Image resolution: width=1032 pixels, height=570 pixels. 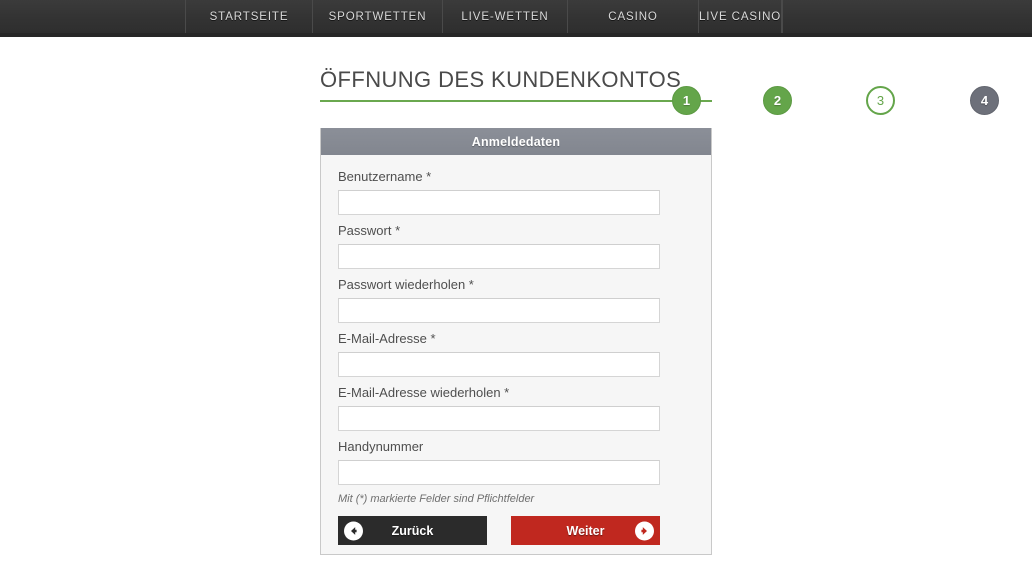 I want to click on nav-item-label: LIVE CASINO, so click(x=740, y=16).